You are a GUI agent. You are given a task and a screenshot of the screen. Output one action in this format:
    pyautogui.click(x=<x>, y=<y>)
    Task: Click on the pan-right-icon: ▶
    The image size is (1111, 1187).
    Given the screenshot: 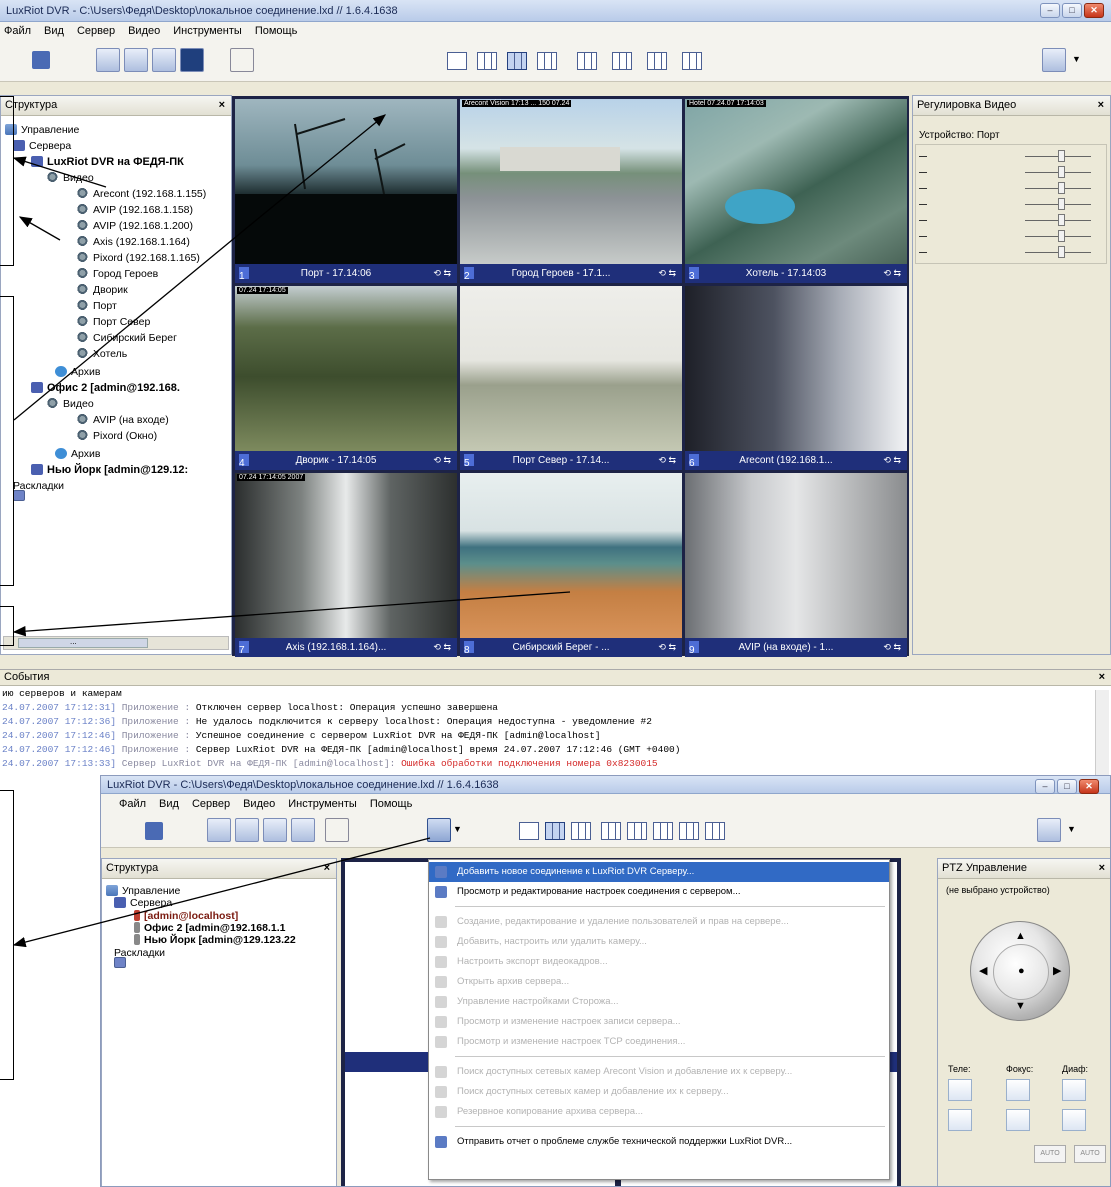 What is the action you would take?
    pyautogui.click(x=1057, y=970)
    